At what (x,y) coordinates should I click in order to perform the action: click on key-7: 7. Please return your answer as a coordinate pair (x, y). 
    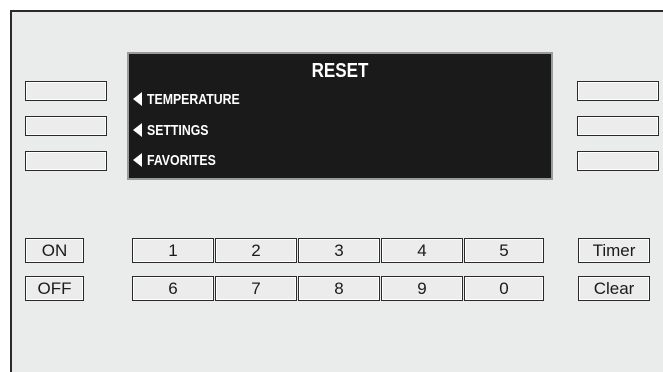
    Looking at the image, I should click on (256, 288).